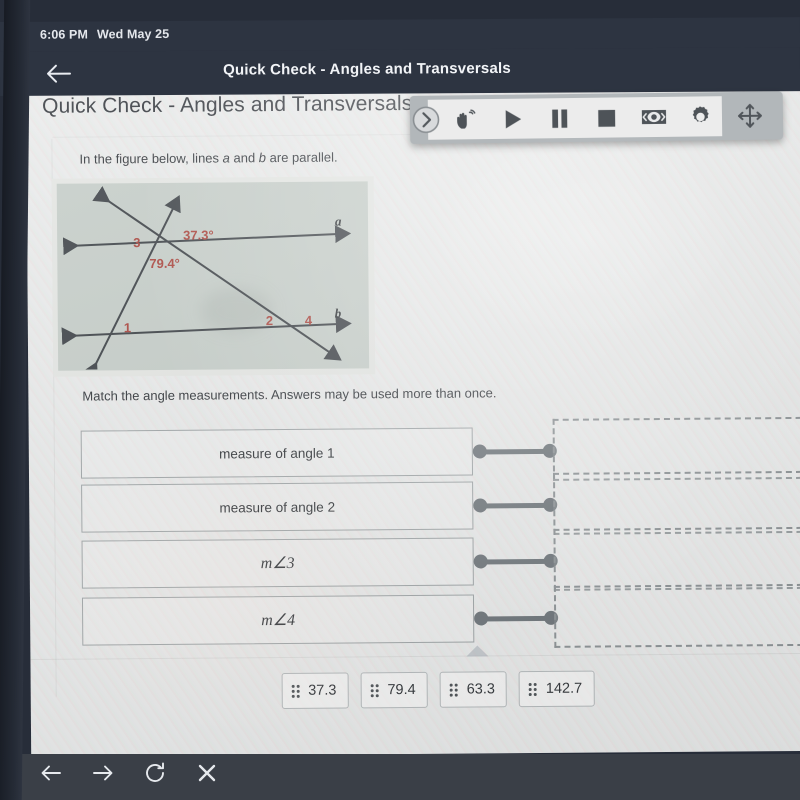  What do you see at coordinates (63, 34) in the screenshot?
I see `status-bar-time: 6:06 PM` at bounding box center [63, 34].